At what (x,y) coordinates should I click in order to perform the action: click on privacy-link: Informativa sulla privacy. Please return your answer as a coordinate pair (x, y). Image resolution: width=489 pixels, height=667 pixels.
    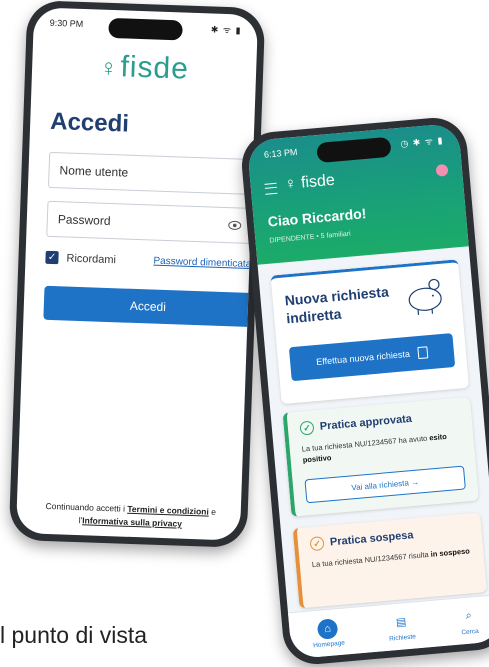
    Looking at the image, I should click on (132, 521).